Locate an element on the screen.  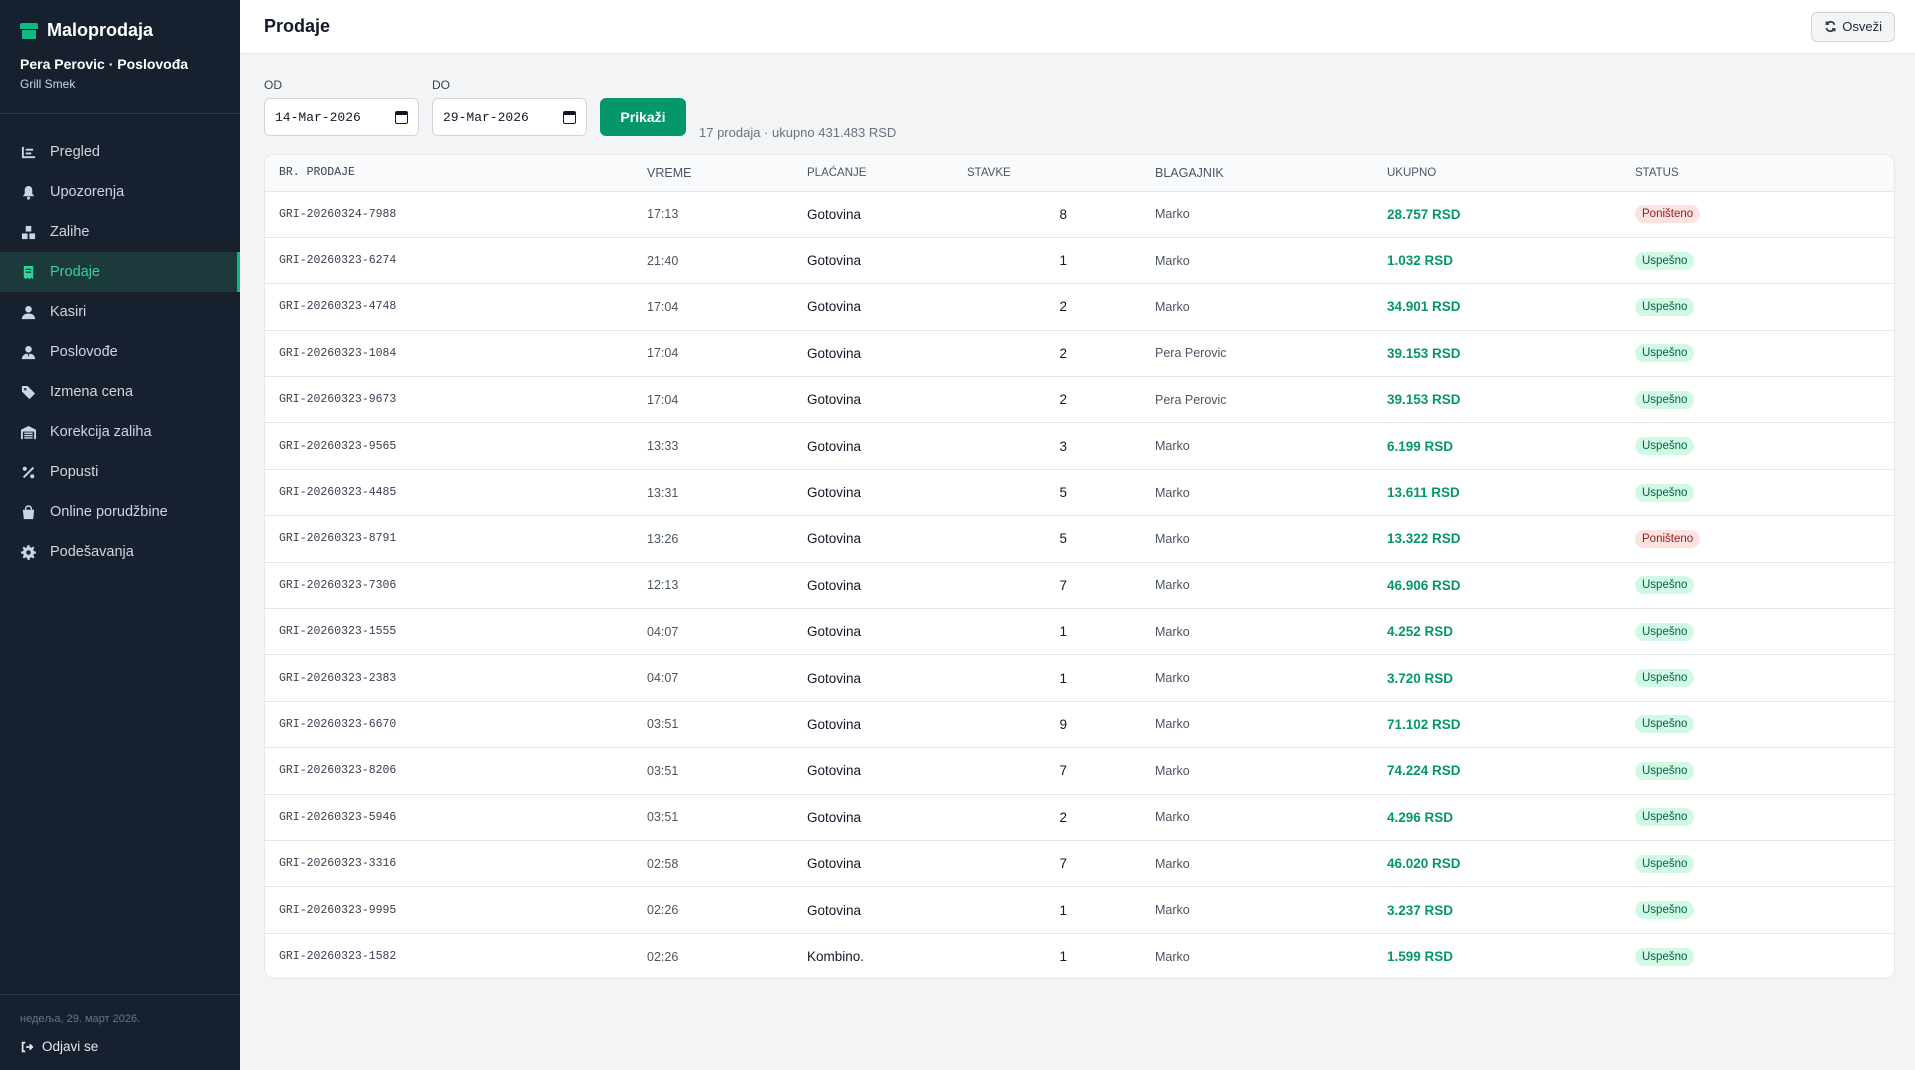
user-icon is located at coordinates (28, 312).